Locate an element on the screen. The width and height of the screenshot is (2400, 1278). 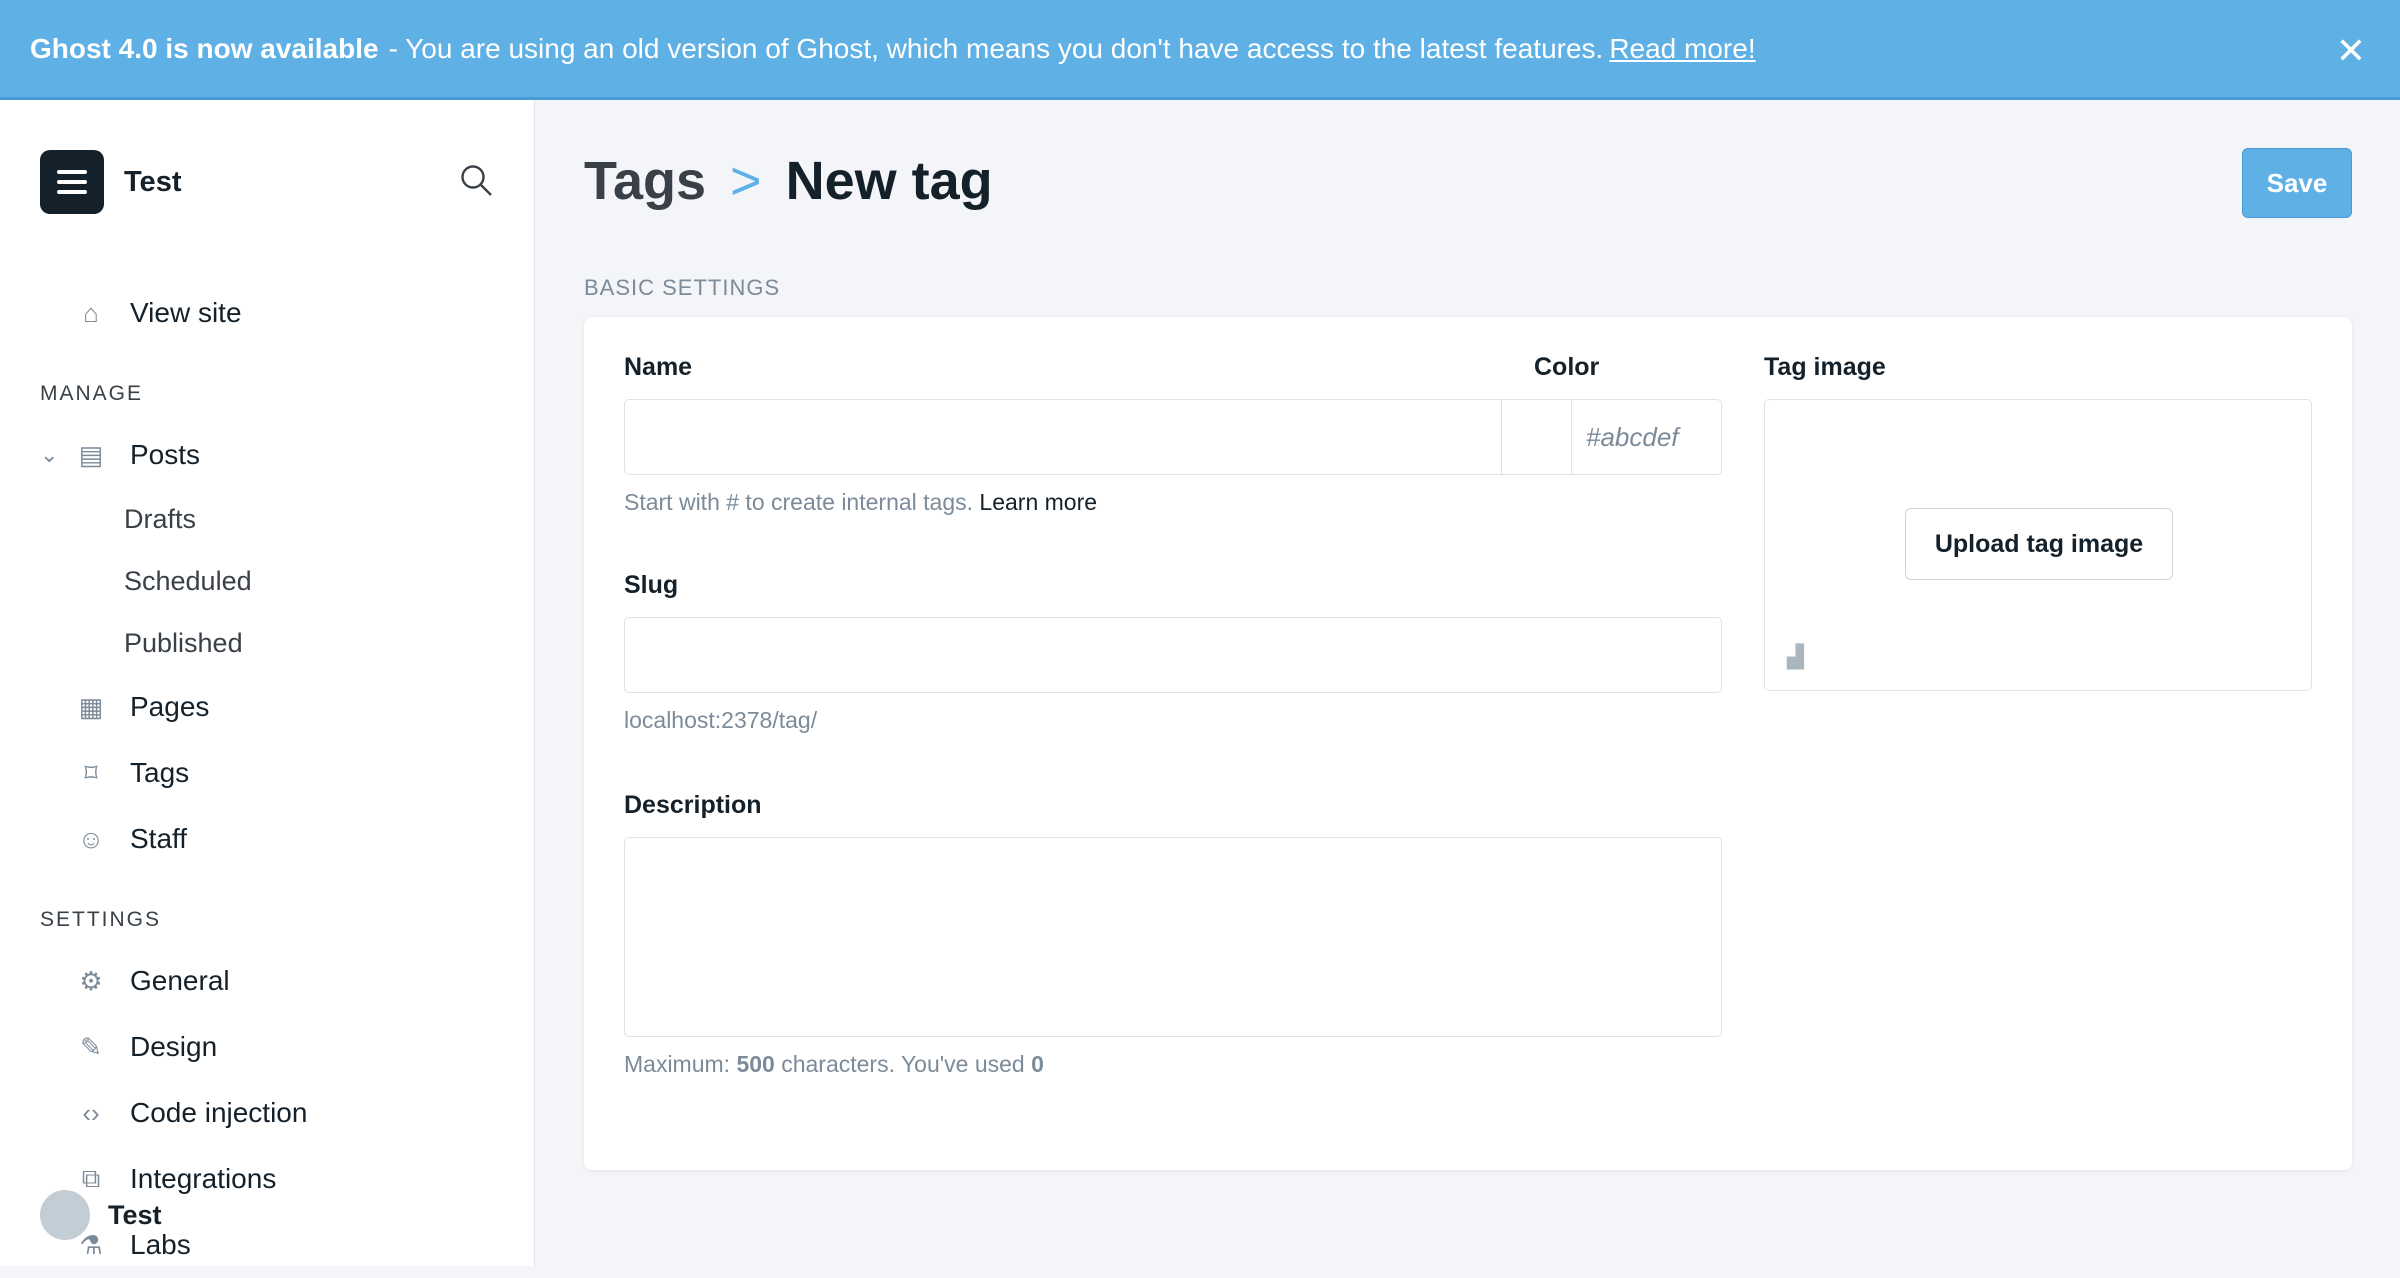
staff-label: Staff is located at coordinates (159, 838).